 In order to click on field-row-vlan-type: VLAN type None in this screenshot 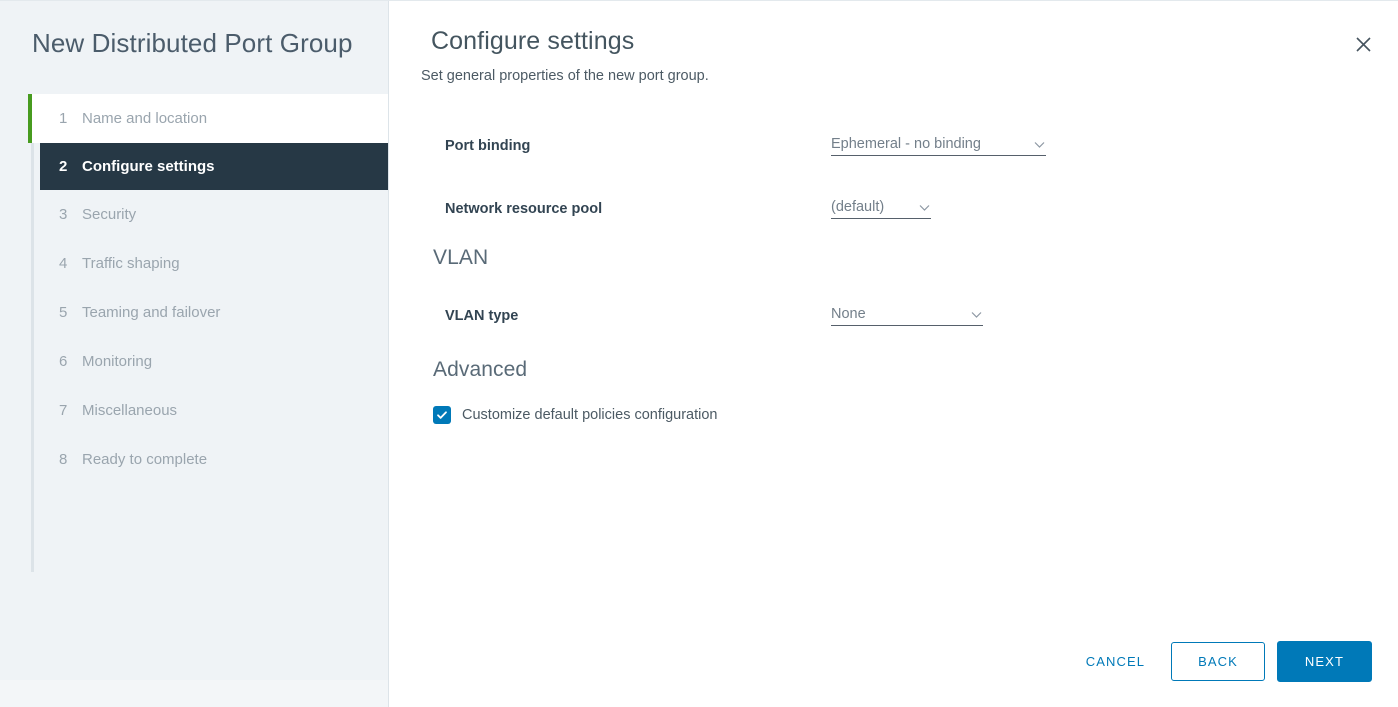, I will do `click(914, 308)`.